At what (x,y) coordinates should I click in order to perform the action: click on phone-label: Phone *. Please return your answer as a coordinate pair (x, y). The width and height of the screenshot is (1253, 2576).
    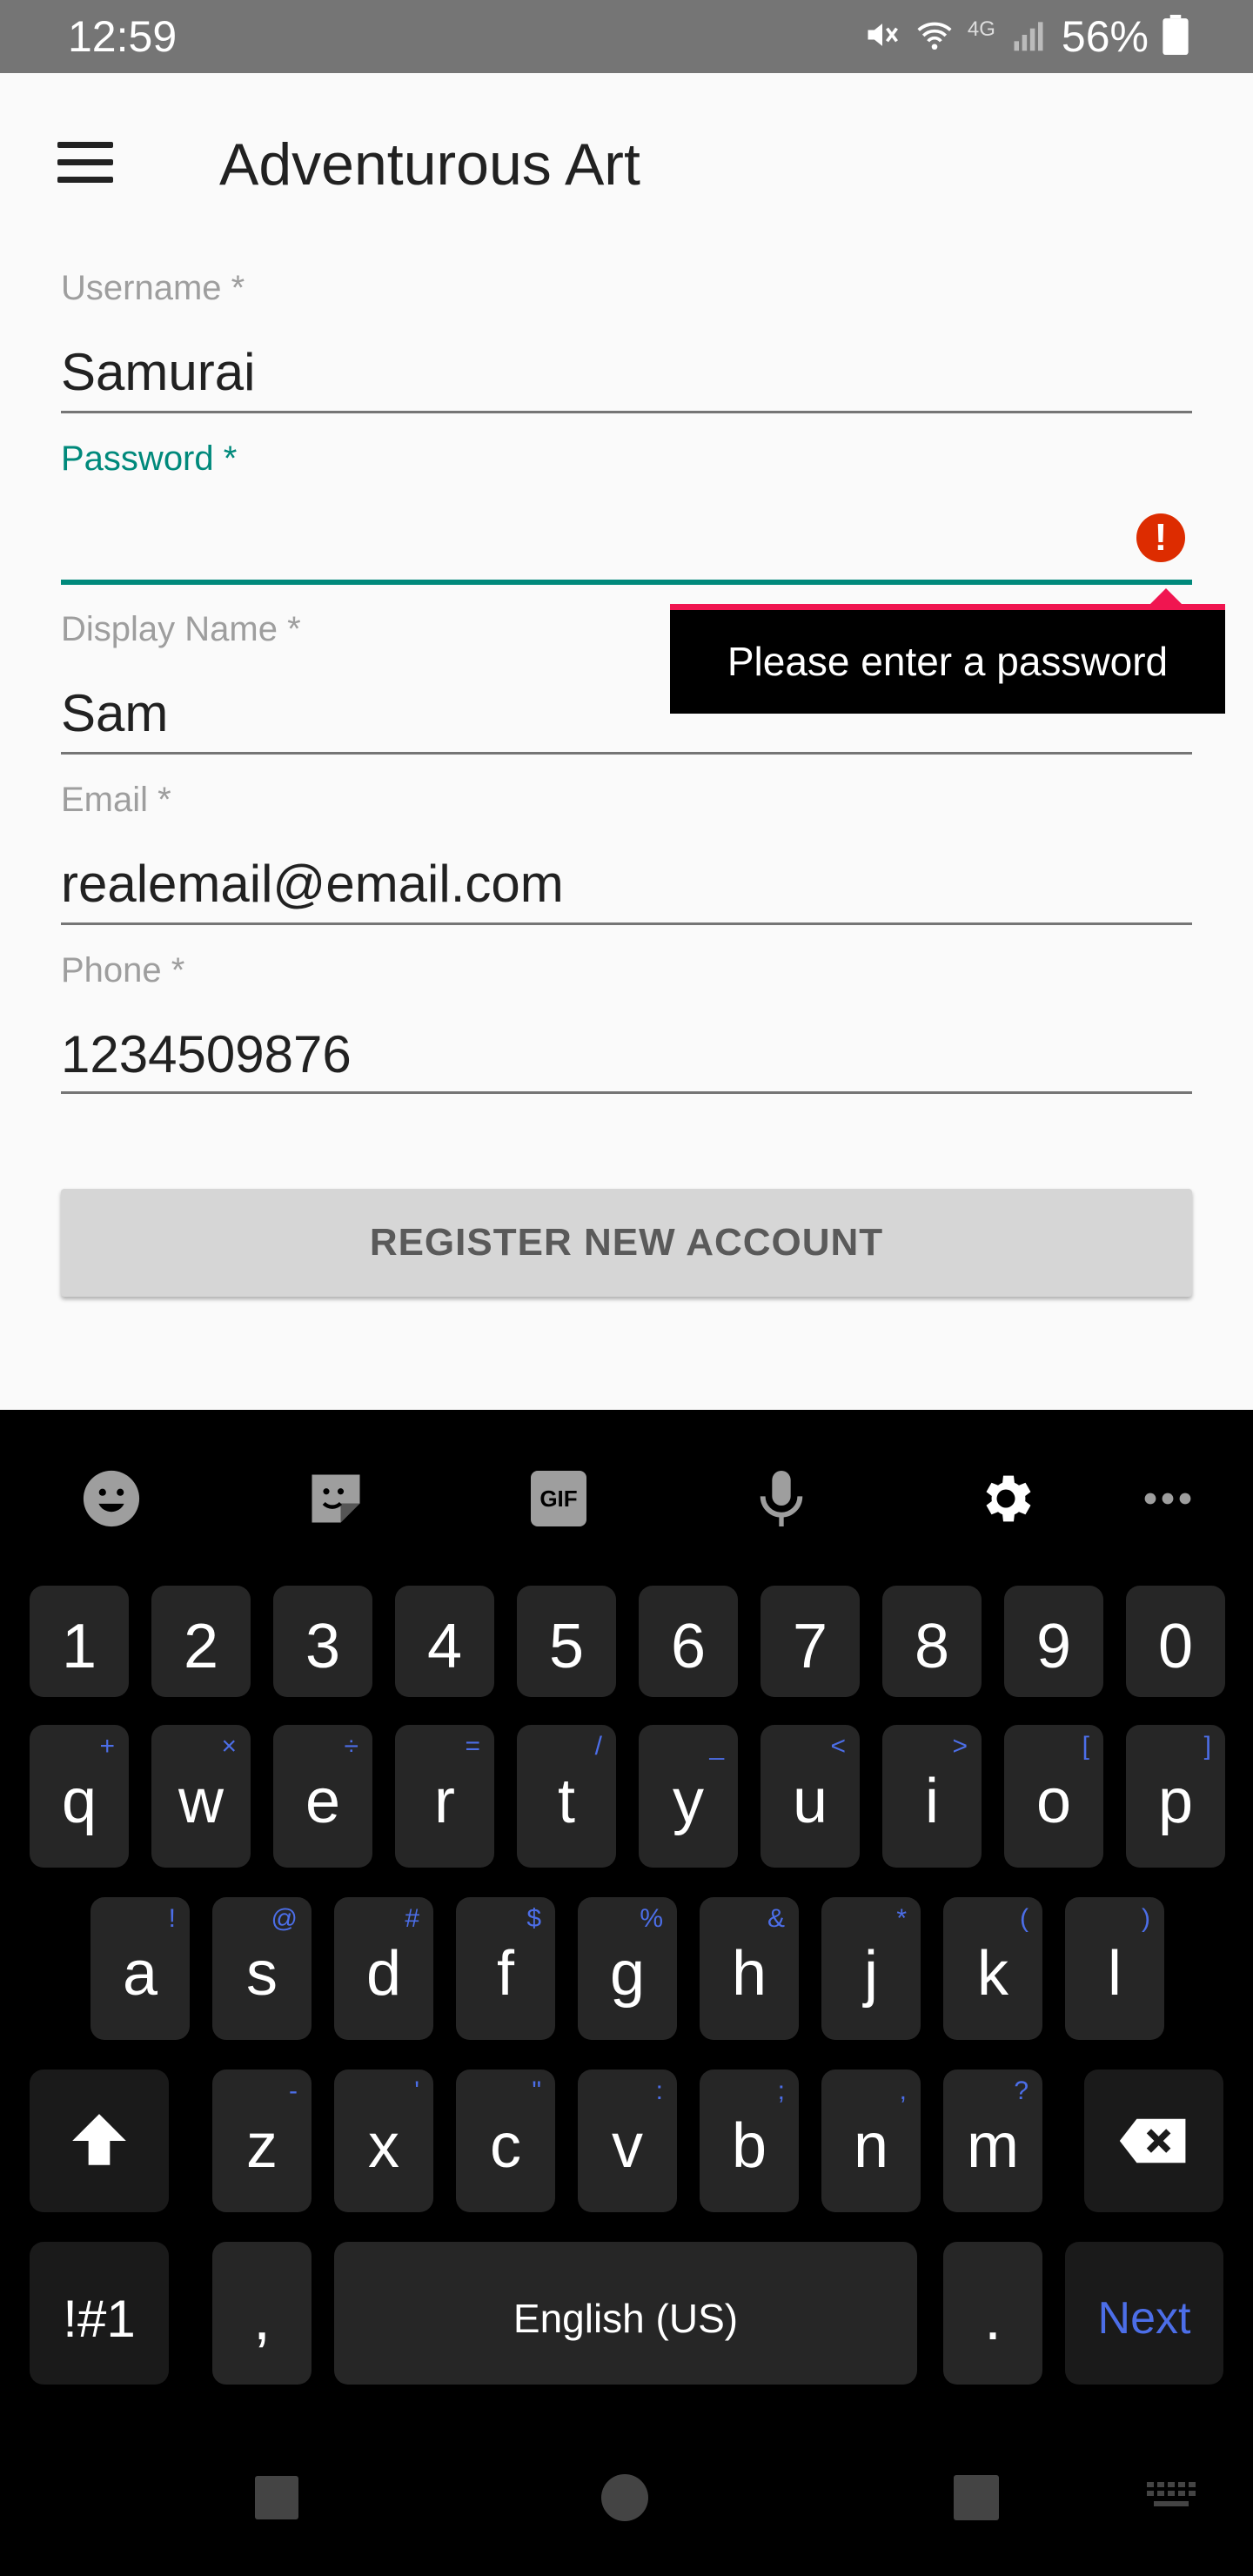
    Looking at the image, I should click on (123, 970).